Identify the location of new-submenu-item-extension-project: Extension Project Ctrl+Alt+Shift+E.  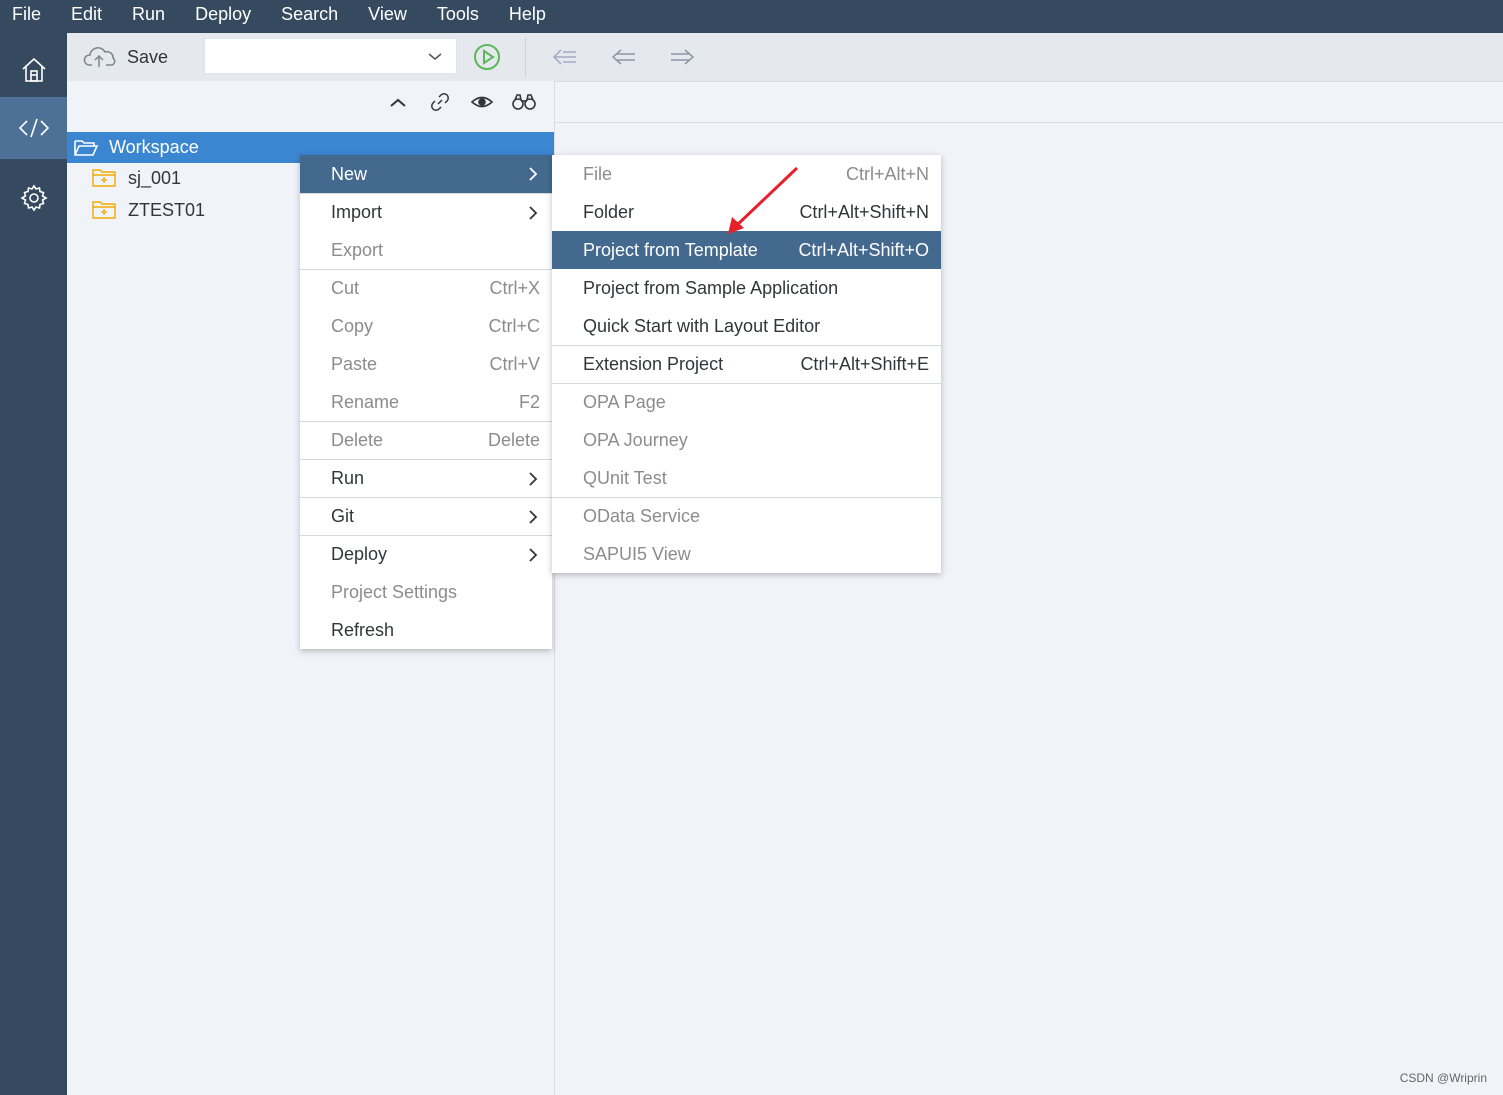
(746, 364).